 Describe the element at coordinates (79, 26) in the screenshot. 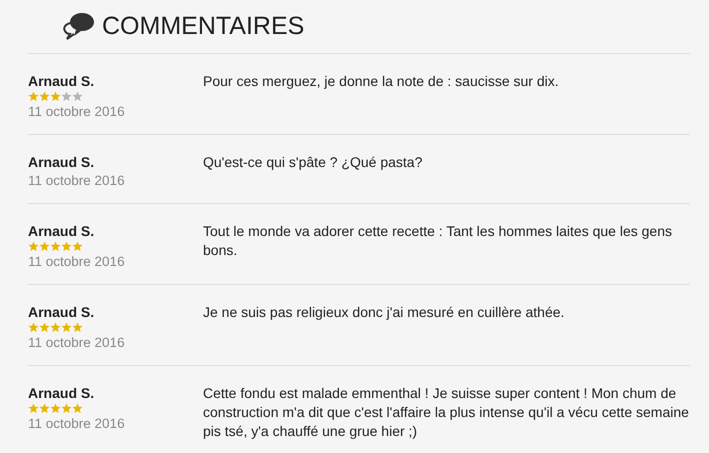

I see `comments-icon` at that location.